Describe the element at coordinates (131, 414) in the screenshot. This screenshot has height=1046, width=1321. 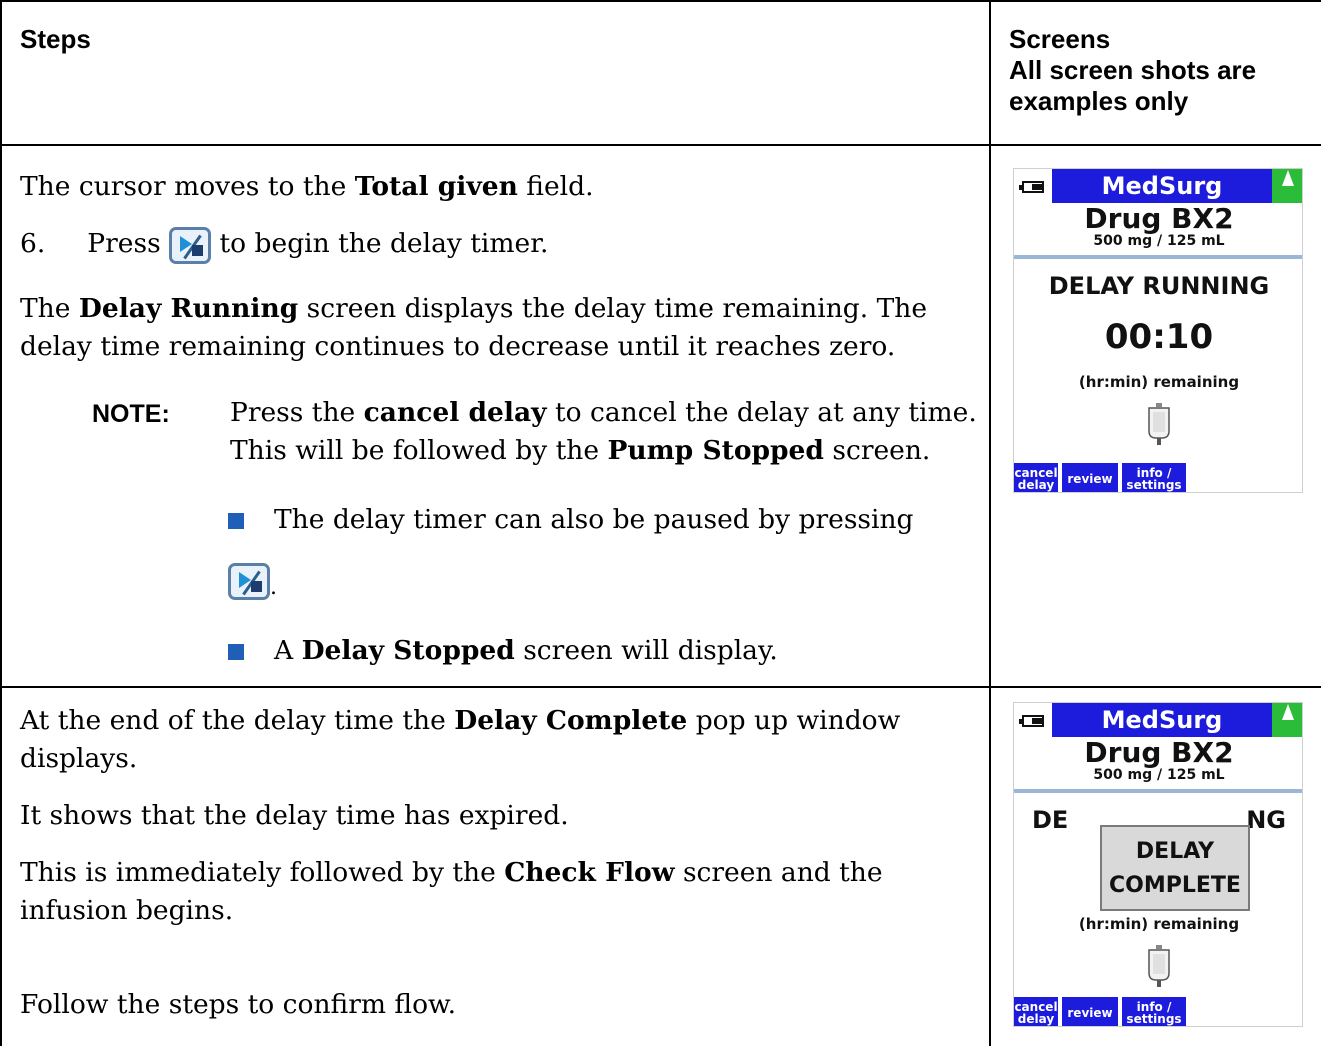
I see `note-label: NOTE:` at that location.